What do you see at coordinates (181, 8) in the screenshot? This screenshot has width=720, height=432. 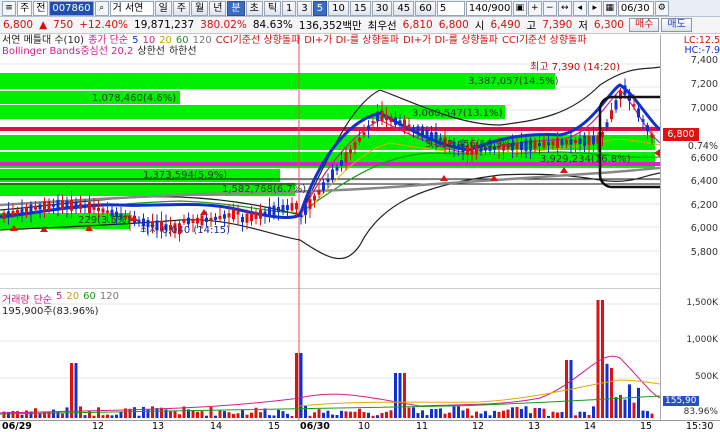 I see `period-week-button: 주` at bounding box center [181, 8].